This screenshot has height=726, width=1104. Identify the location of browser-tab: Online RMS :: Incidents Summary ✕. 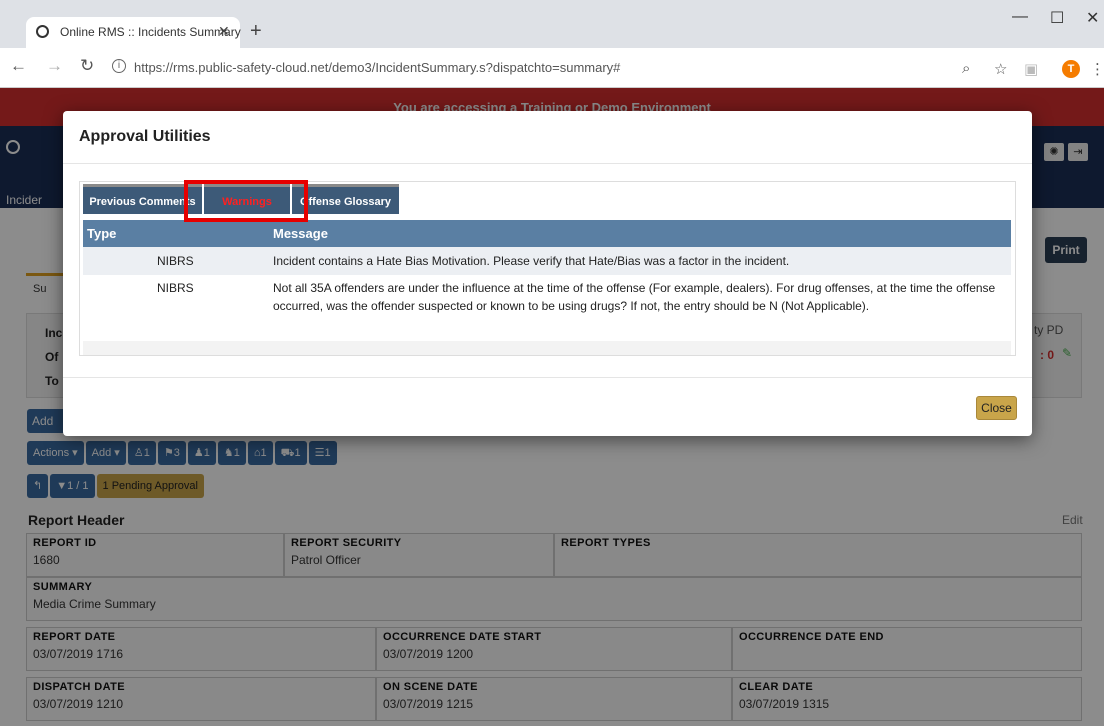
(133, 32).